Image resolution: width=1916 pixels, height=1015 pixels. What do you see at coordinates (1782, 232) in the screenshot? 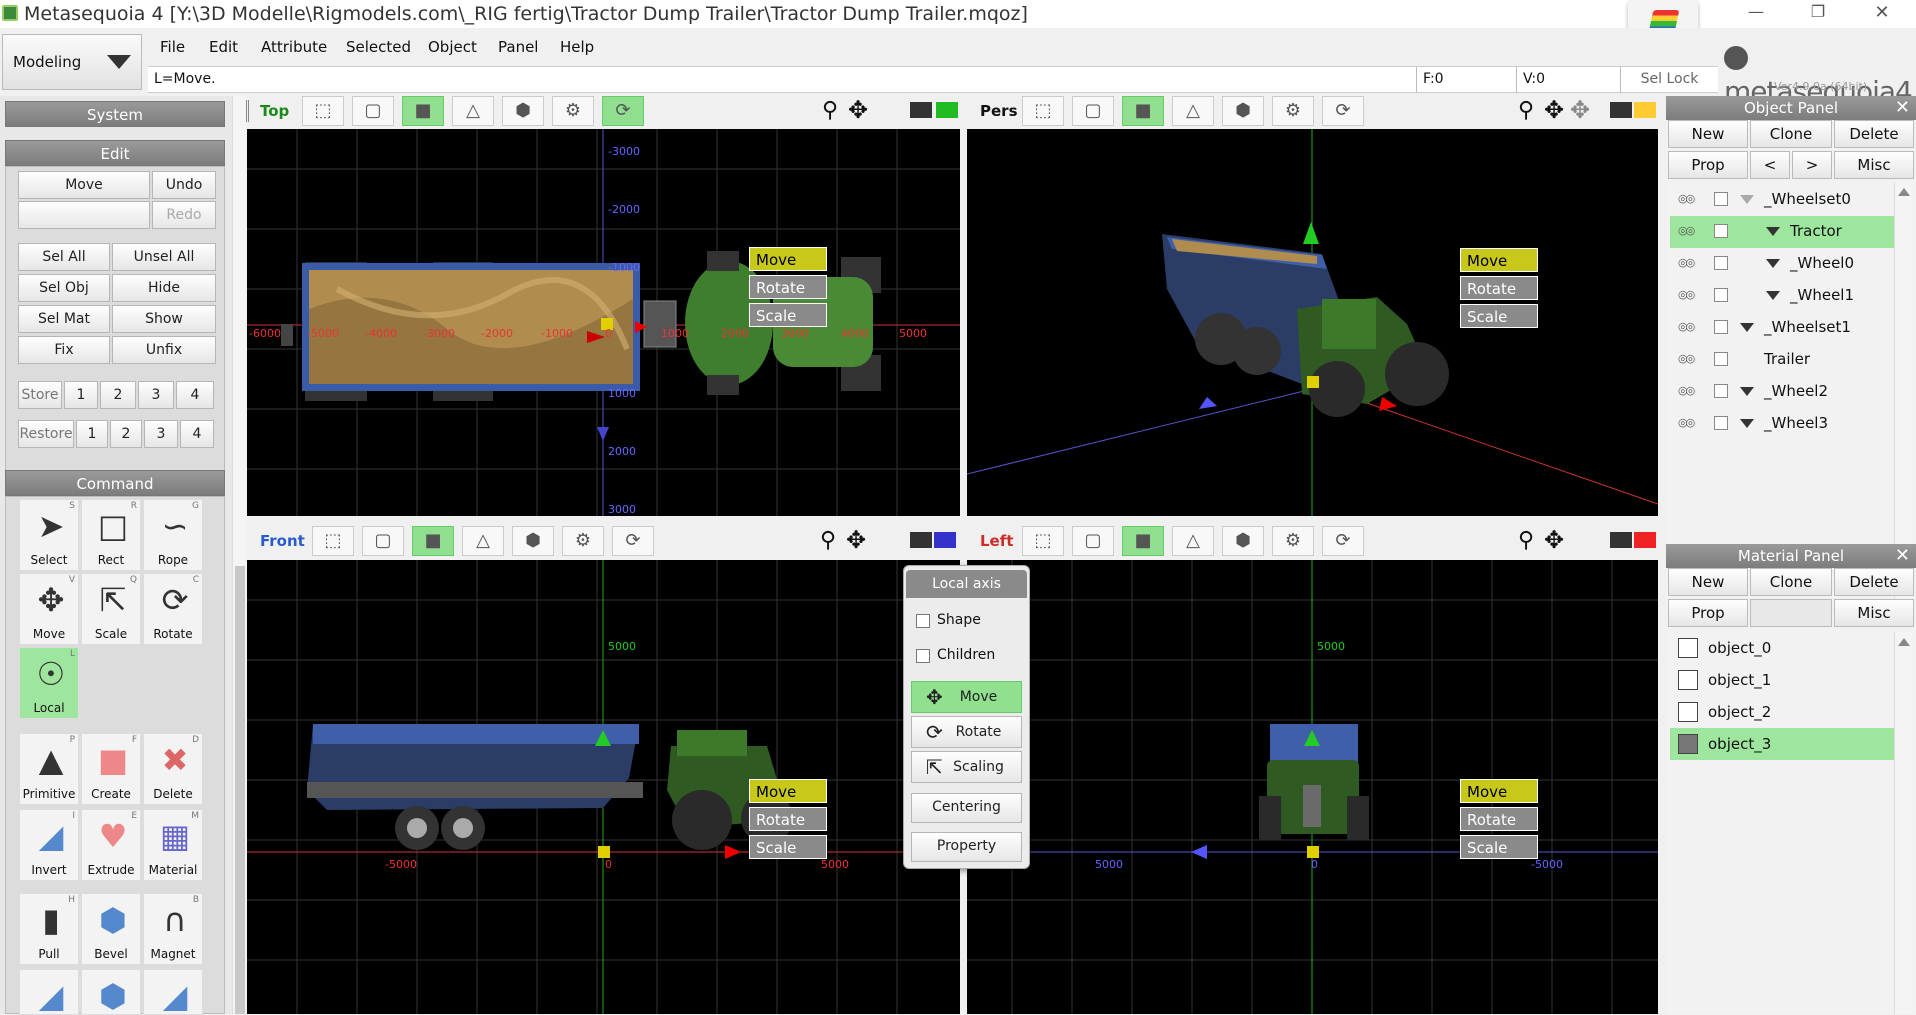
I see `object-row: ◎◎ Tractor` at bounding box center [1782, 232].